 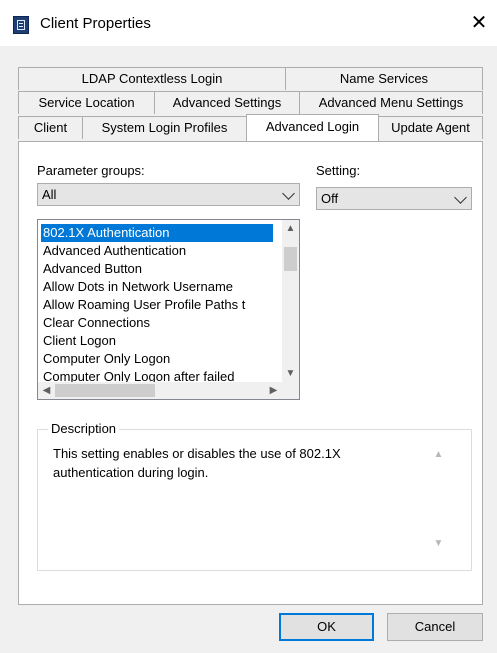 What do you see at coordinates (168, 194) in the screenshot?
I see `parameter-groups-dropdown: All` at bounding box center [168, 194].